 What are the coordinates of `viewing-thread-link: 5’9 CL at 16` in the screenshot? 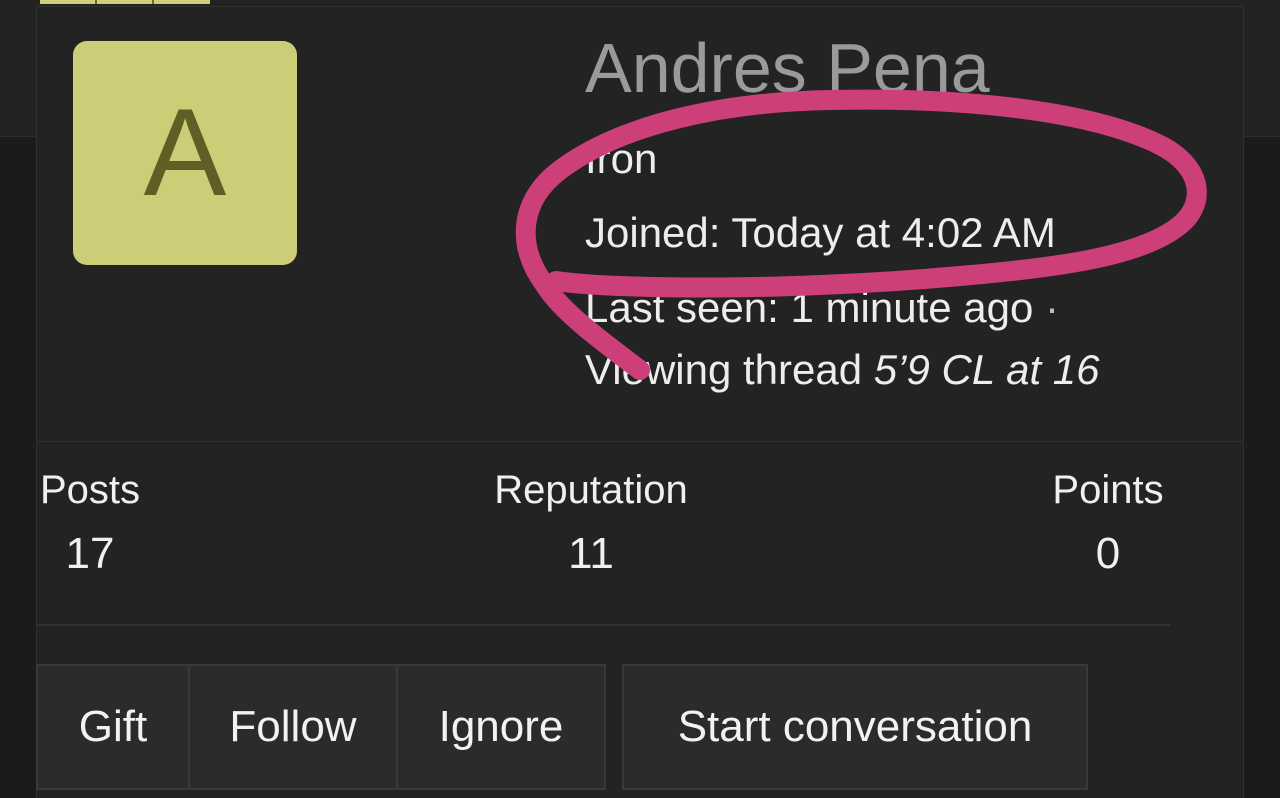 It's located at (987, 369).